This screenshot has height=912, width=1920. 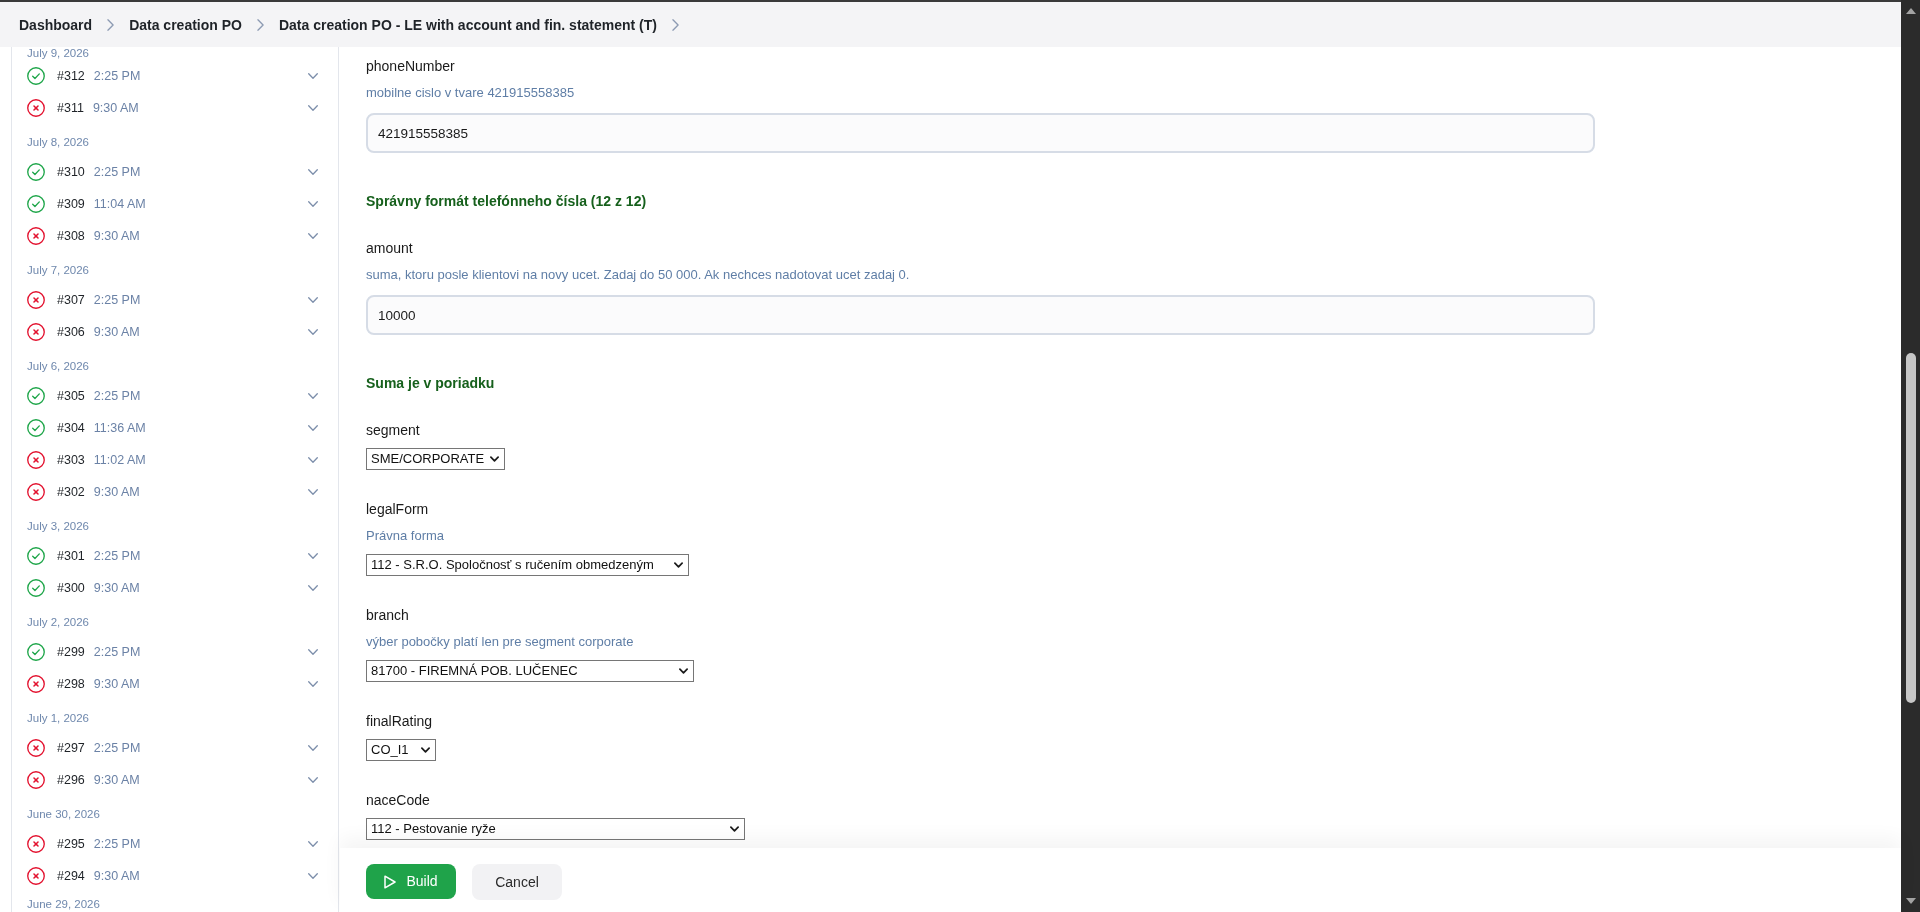 I want to click on build-number-link: #296, so click(x=71, y=780).